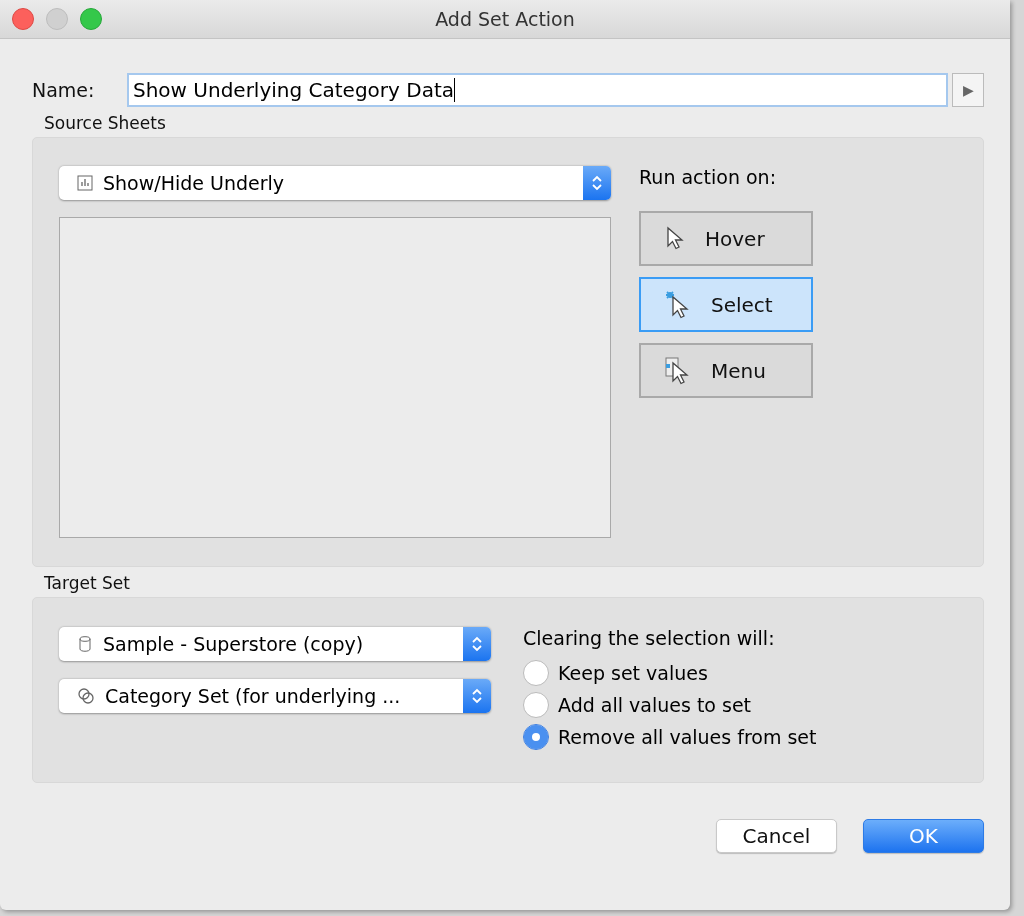 This screenshot has width=1024, height=916. Describe the element at coordinates (86, 696) in the screenshot. I see `overlapping-circles-icon` at that location.